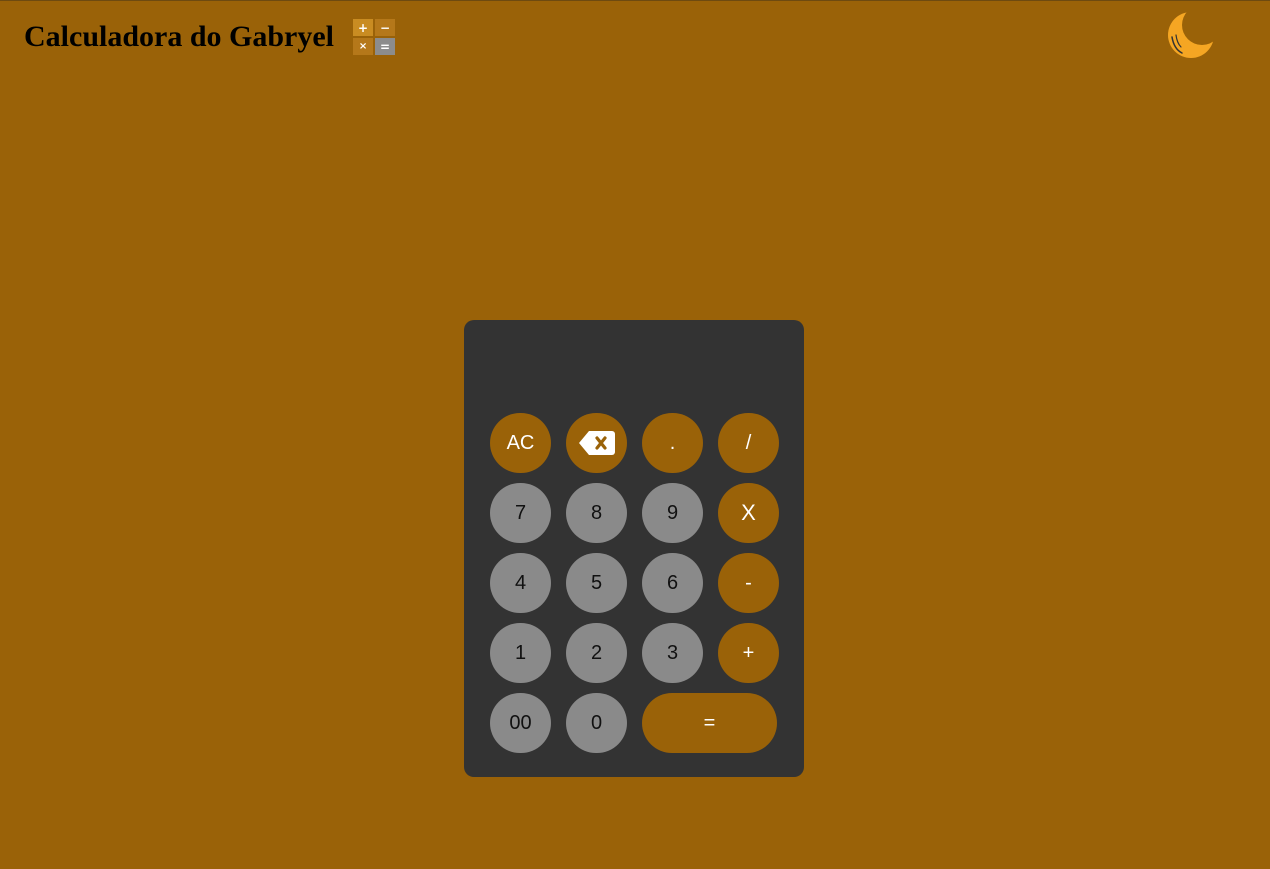 The image size is (1270, 869). I want to click on backspace-button, so click(596, 443).